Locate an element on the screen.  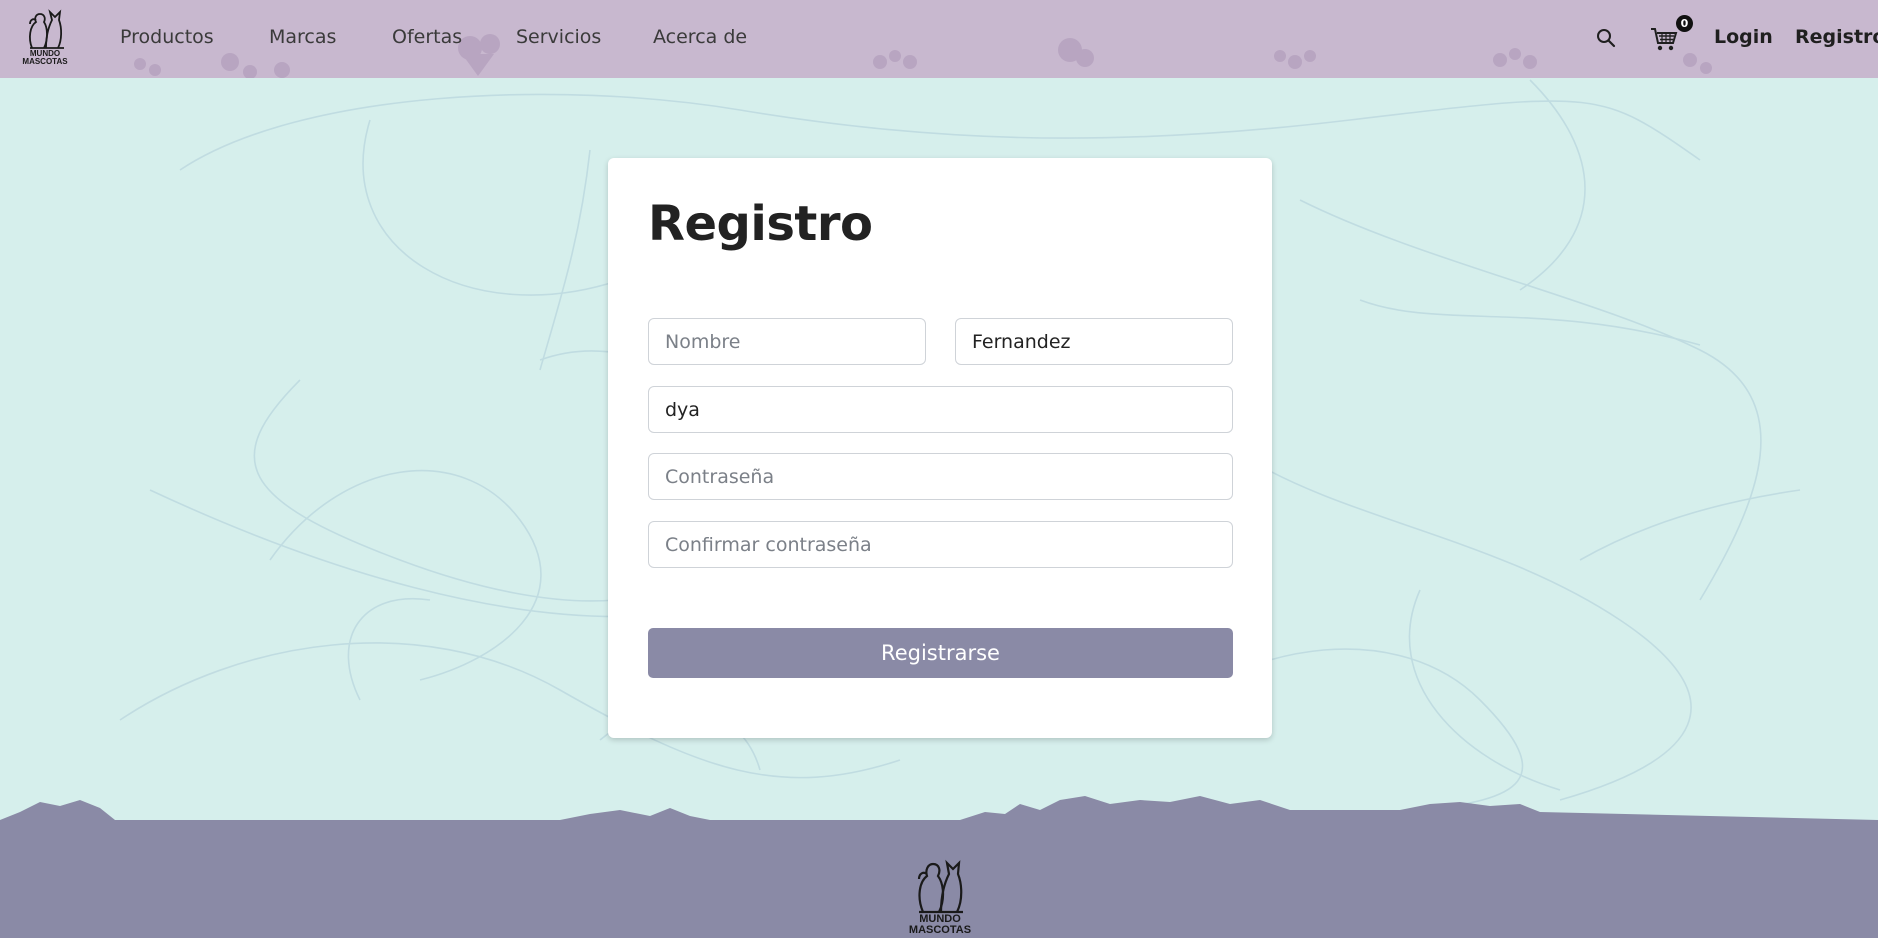
cart-icon is located at coordinates (1664, 41).